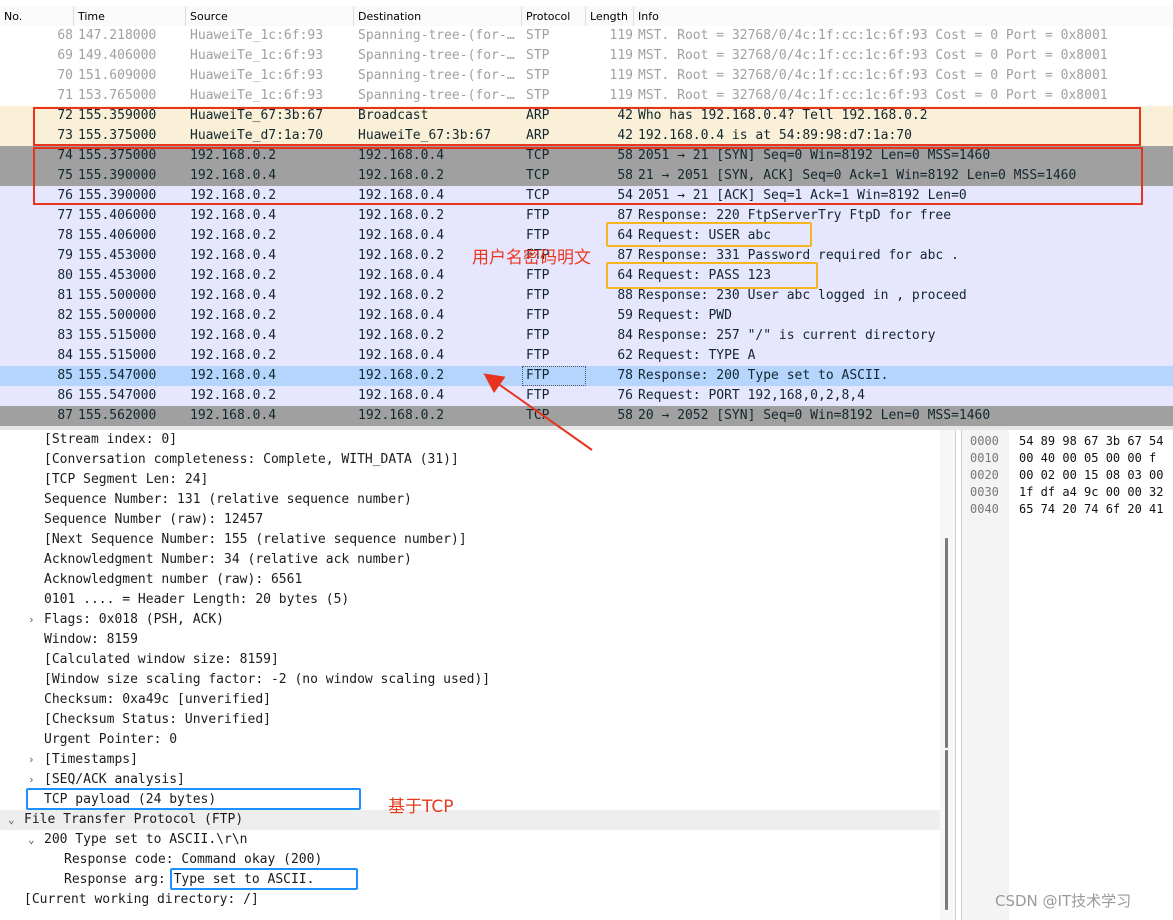 The width and height of the screenshot is (1173, 920). What do you see at coordinates (117, 355) in the screenshot?
I see `packet-time: 155.515000` at bounding box center [117, 355].